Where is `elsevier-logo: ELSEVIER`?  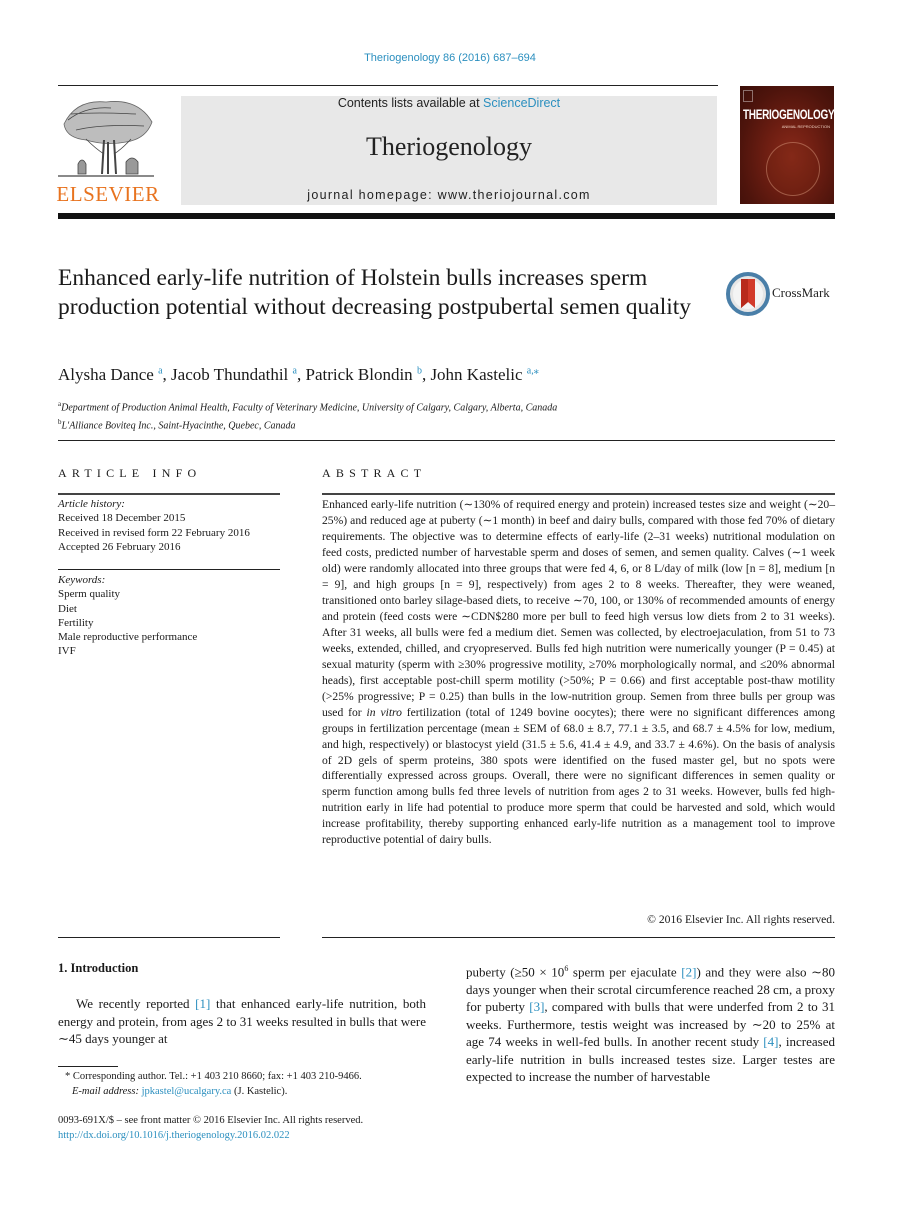 elsevier-logo: ELSEVIER is located at coordinates (108, 150).